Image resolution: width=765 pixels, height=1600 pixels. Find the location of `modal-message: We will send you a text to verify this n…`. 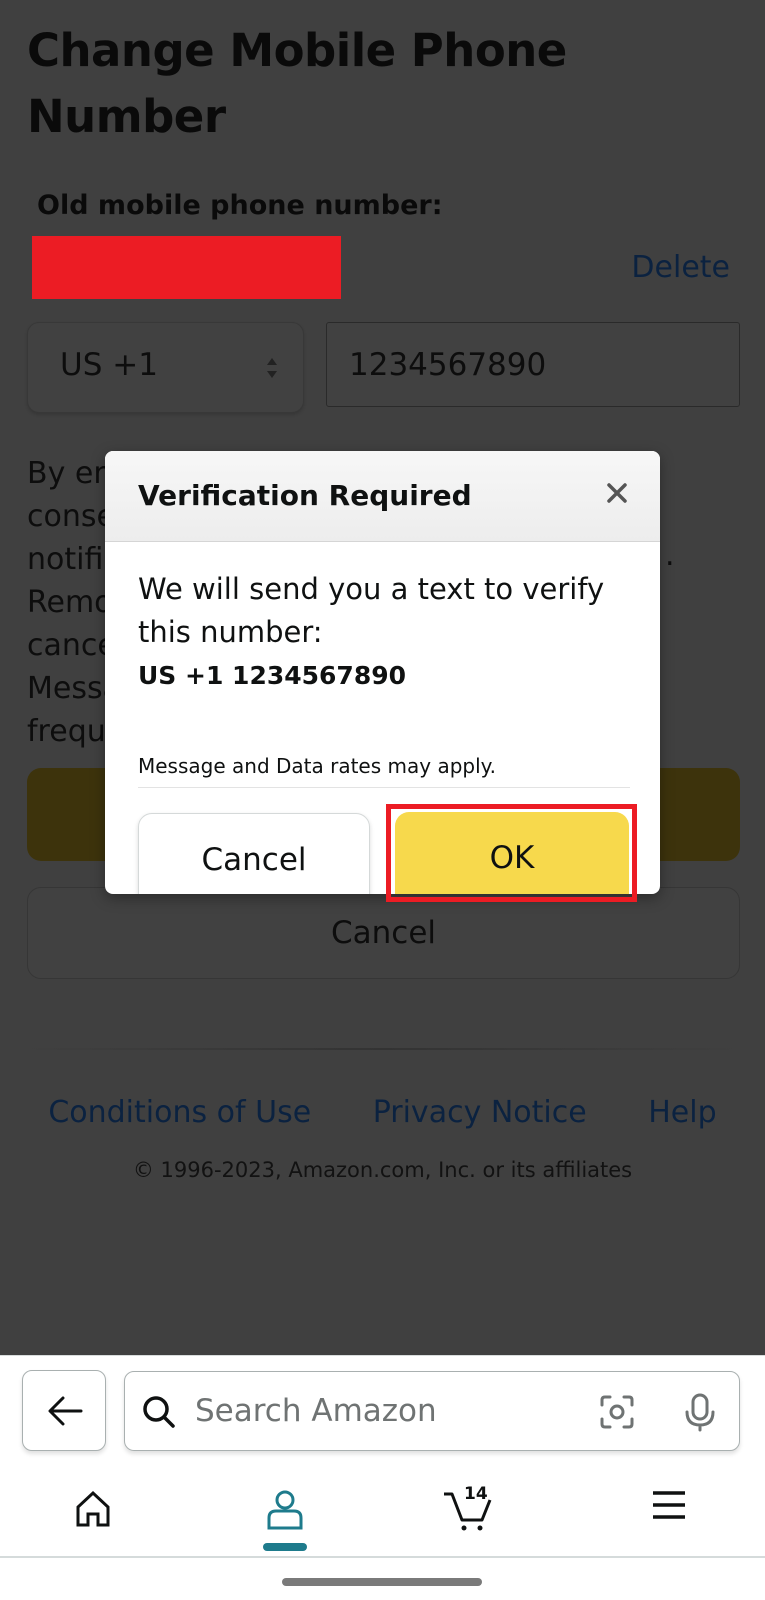

modal-message: We will send you a text to verify this n… is located at coordinates (371, 610).